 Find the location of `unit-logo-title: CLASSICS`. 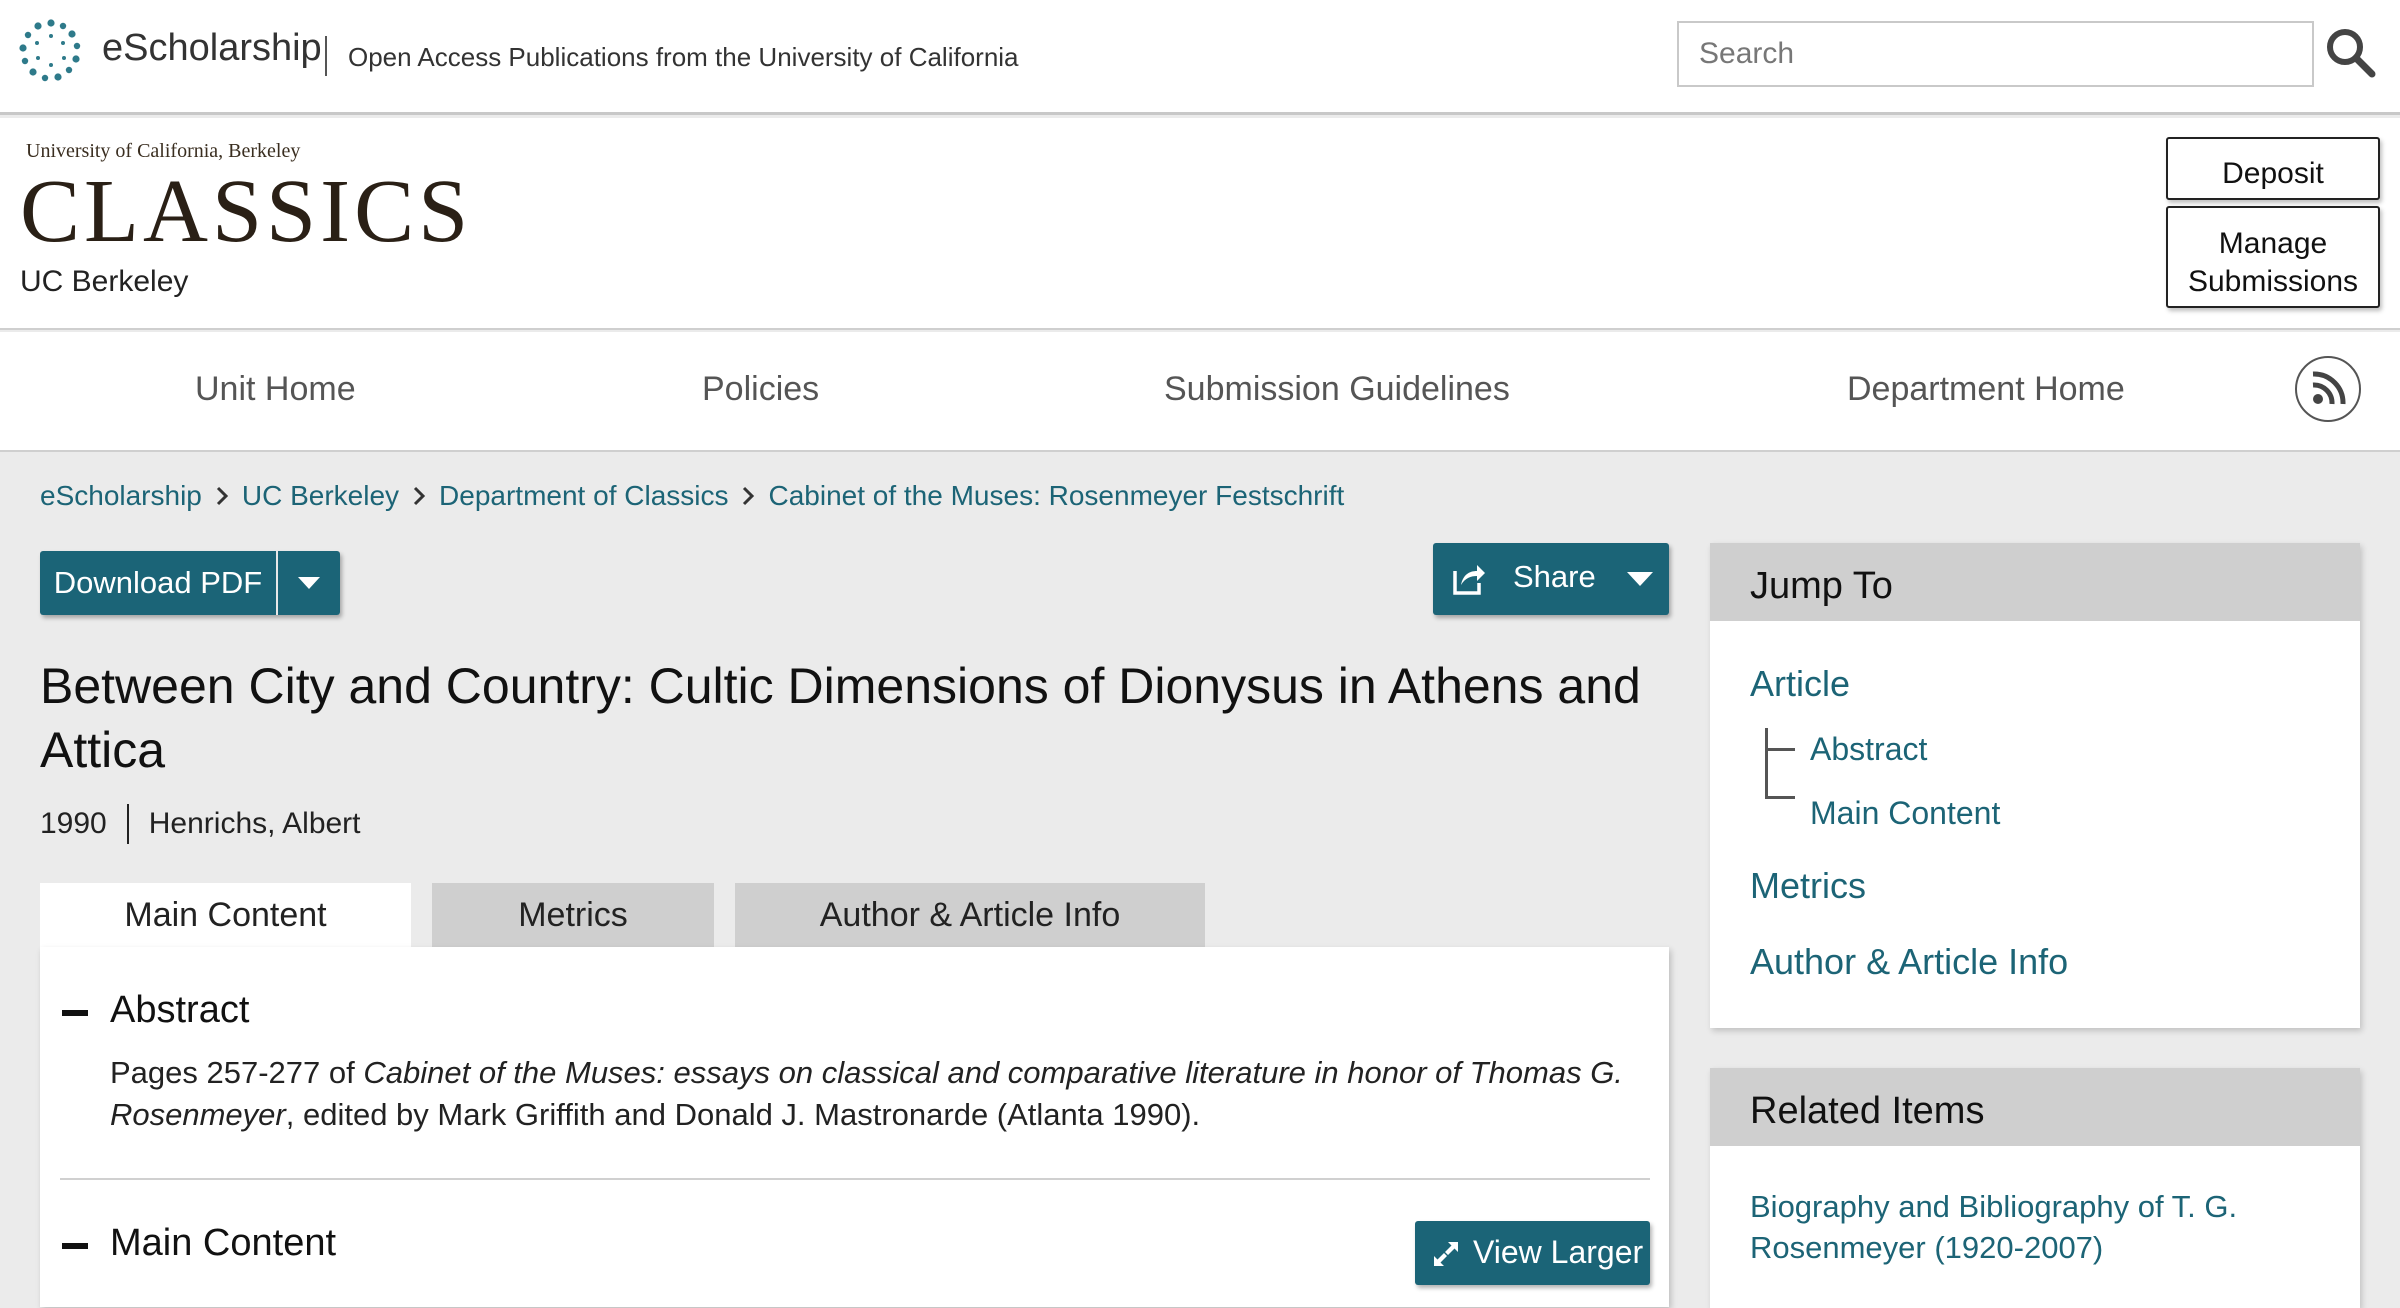

unit-logo-title: CLASSICS is located at coordinates (246, 211).